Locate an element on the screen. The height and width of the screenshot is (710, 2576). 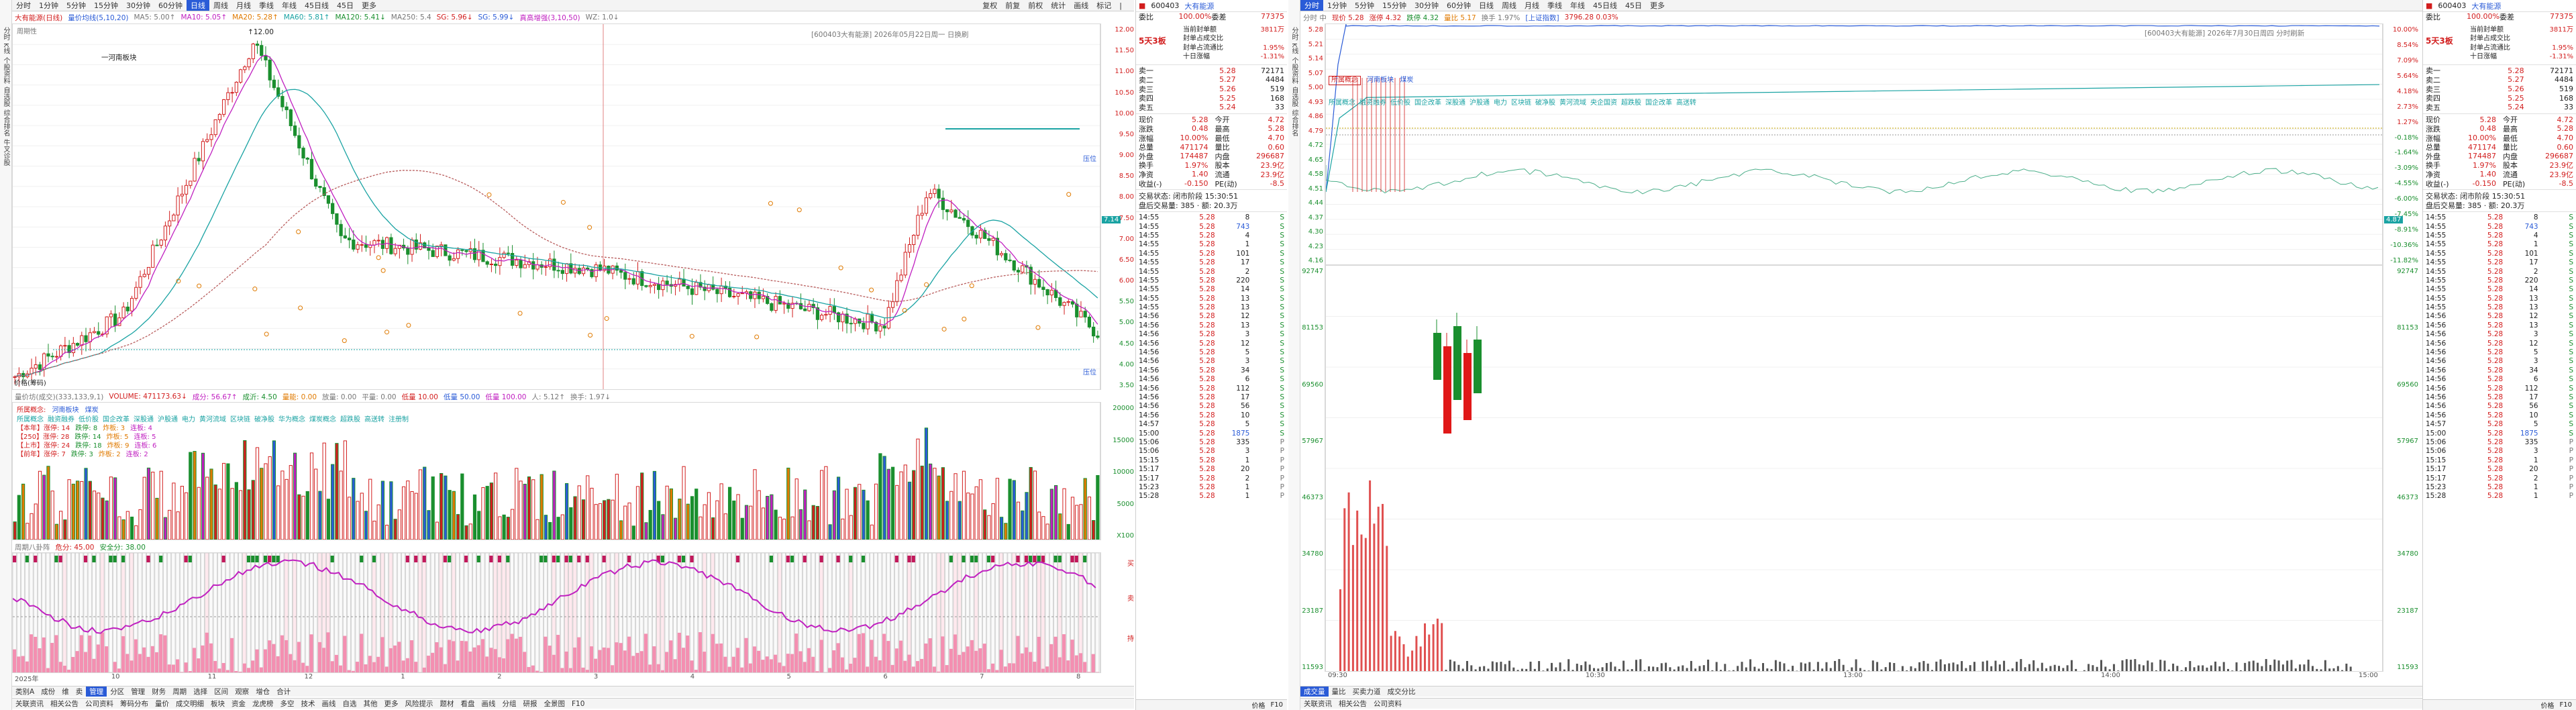
right-period-tab-3: 15分钟 is located at coordinates (1394, 5).